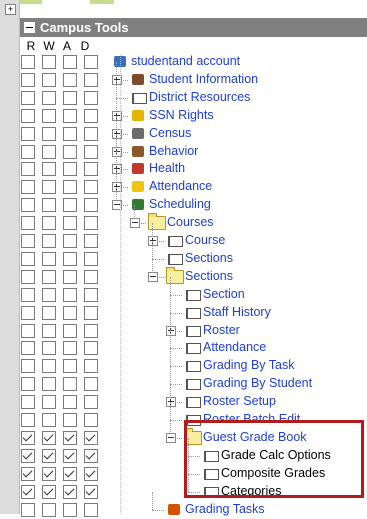 This screenshot has height=519, width=367. I want to click on tree-item-label: Grading By Student, so click(257, 383).